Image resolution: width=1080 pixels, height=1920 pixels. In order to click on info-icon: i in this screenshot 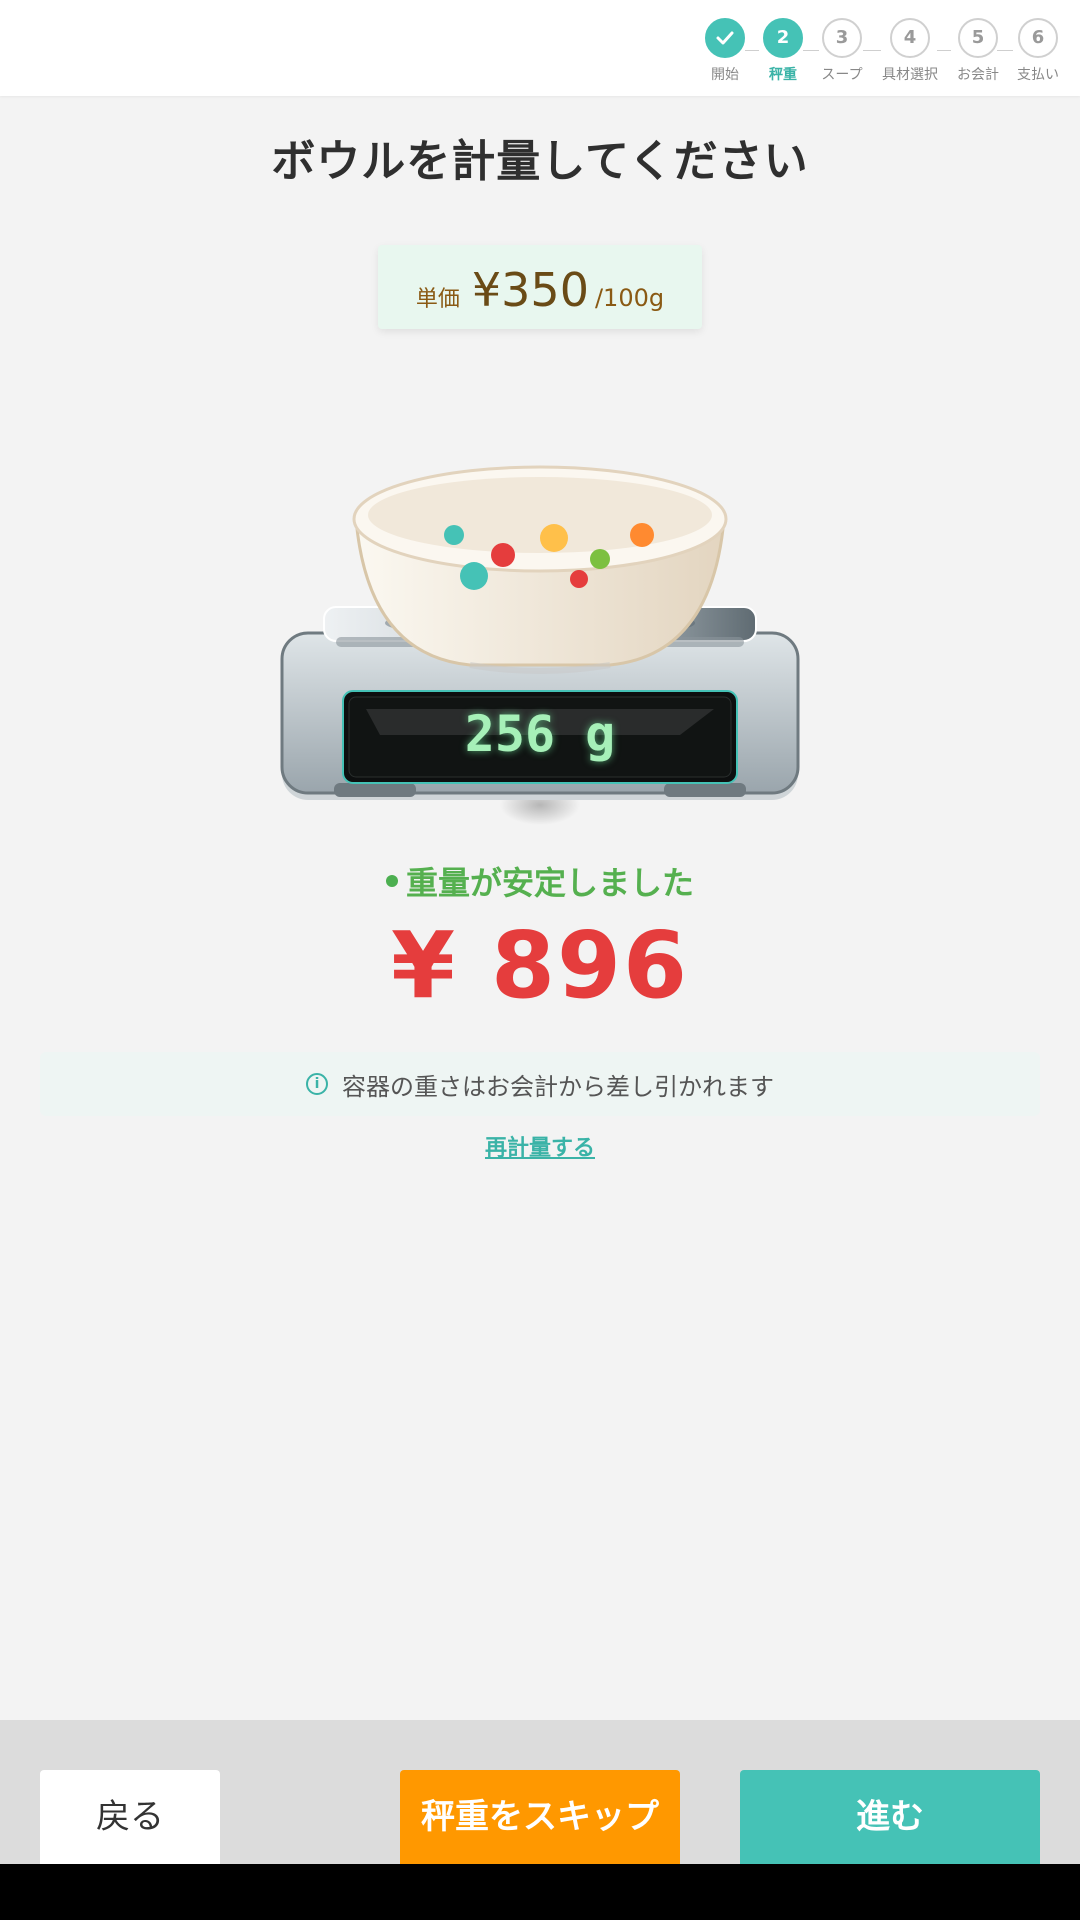, I will do `click(317, 1084)`.